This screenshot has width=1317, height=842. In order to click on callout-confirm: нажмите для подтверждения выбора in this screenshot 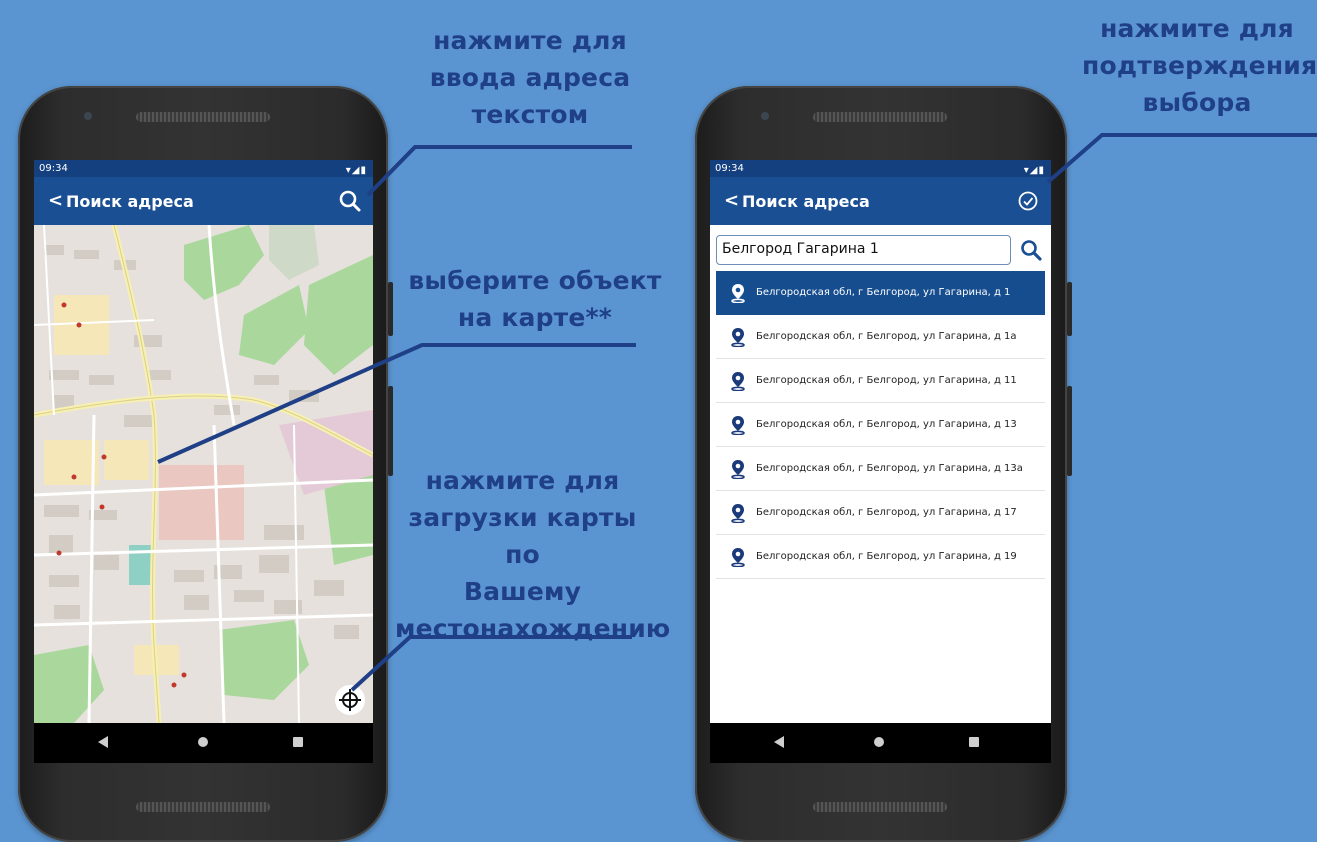, I will do `click(1199, 65)`.